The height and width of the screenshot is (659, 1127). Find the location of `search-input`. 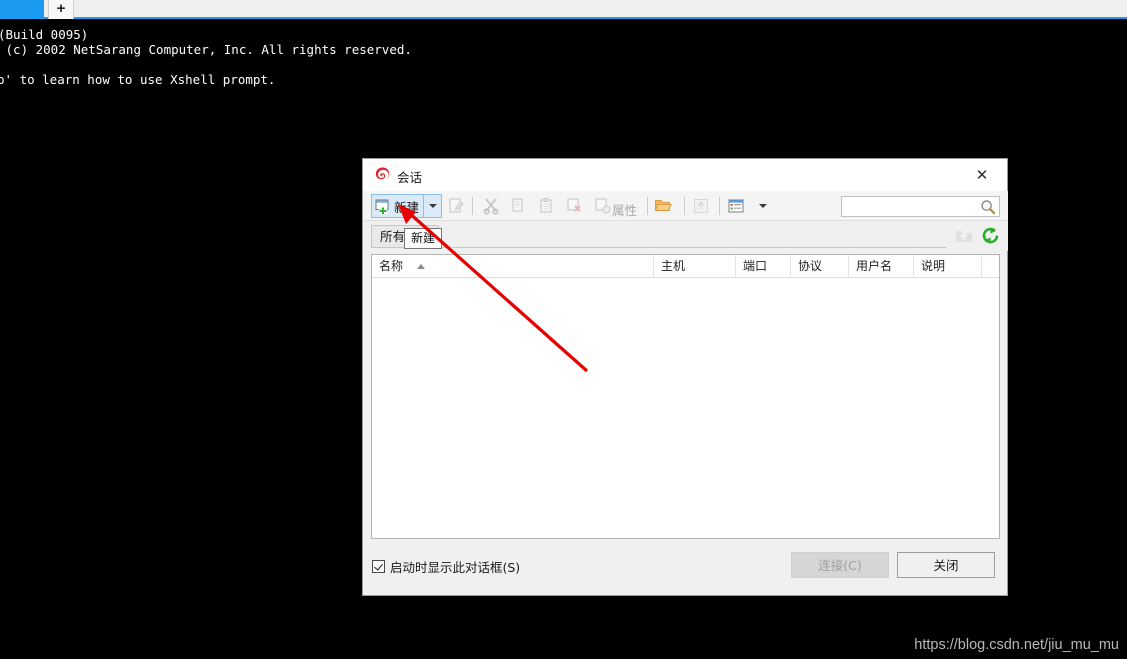

search-input is located at coordinates (913, 207).